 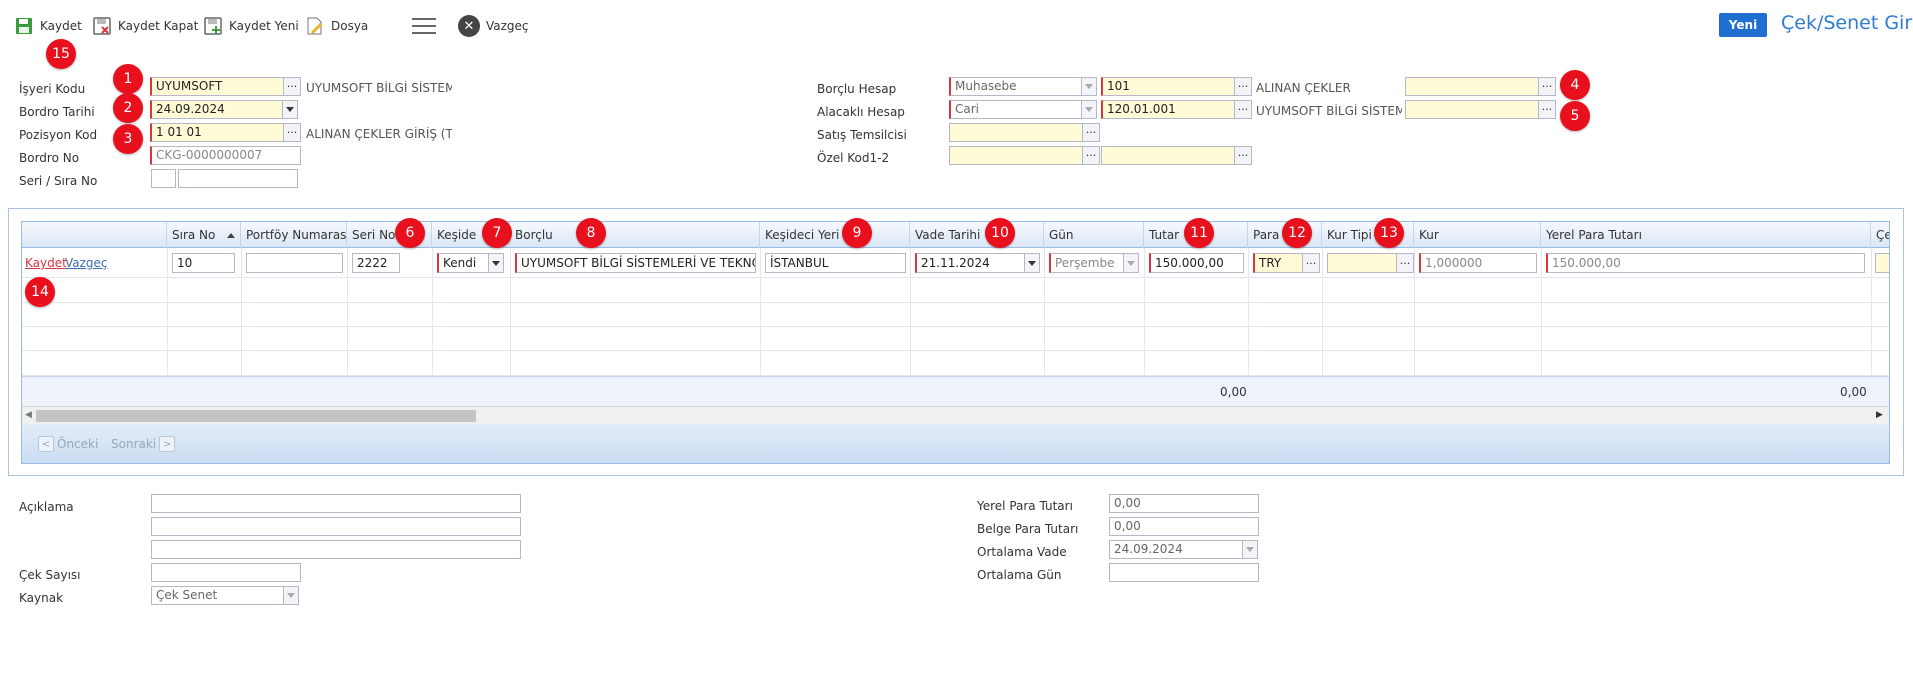 What do you see at coordinates (57, 112) in the screenshot?
I see `bordro-tarihi-label: Bordro Tarihi` at bounding box center [57, 112].